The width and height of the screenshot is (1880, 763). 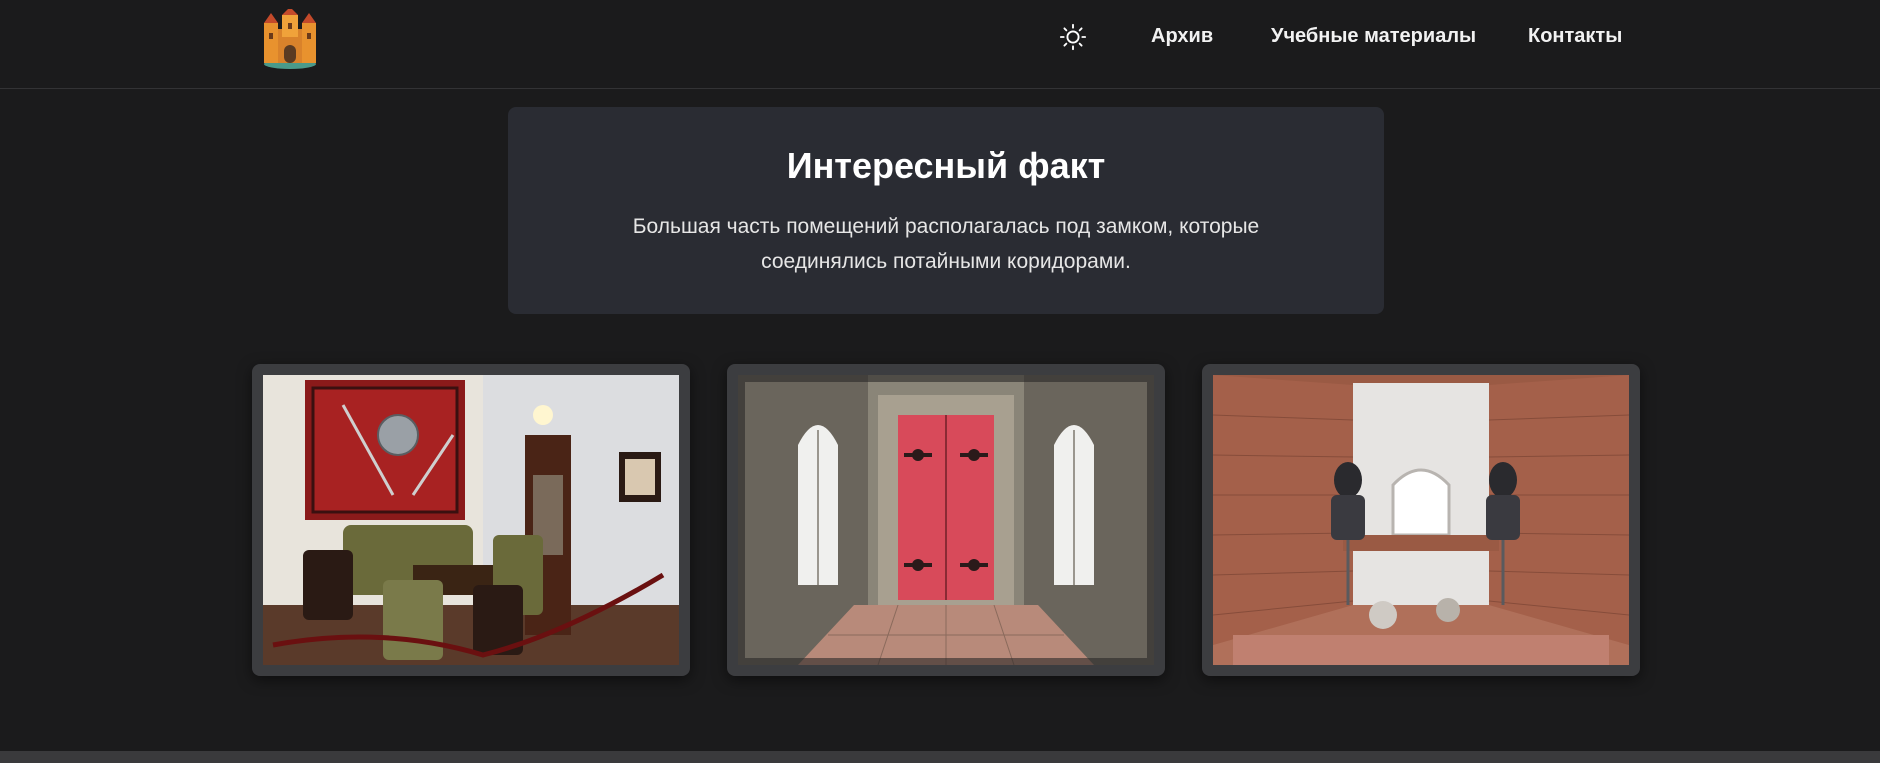 I want to click on theme-toggle-button, so click(x=1073, y=37).